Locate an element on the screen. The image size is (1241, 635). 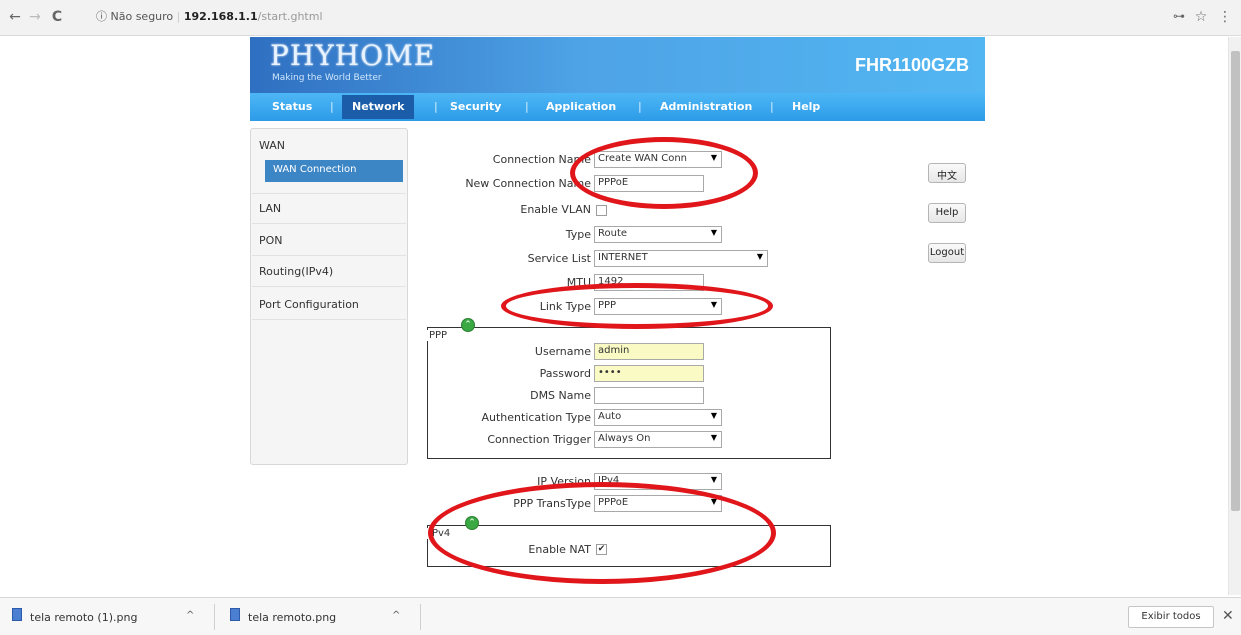
device-model: FHR1100GZB is located at coordinates (911, 65).